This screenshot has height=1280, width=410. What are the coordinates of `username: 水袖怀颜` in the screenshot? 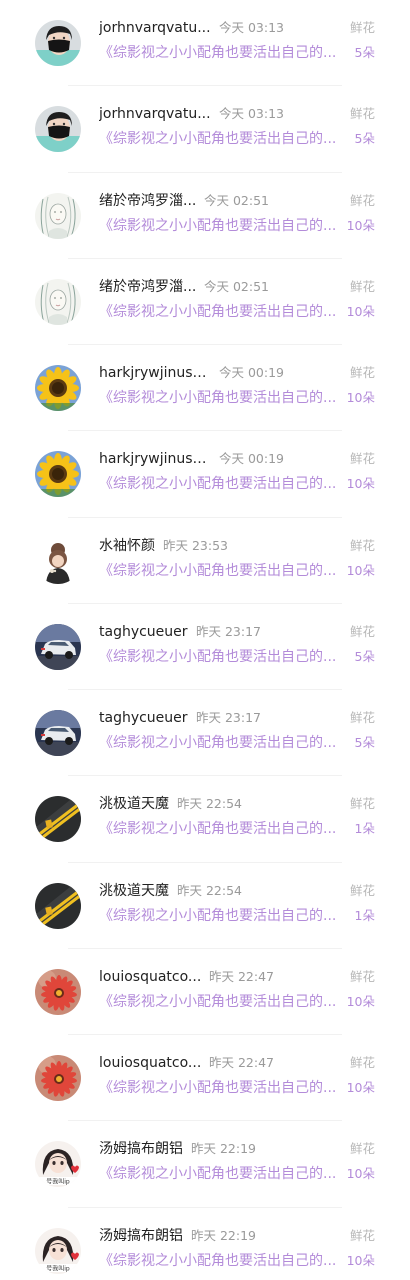 It's located at (127, 546).